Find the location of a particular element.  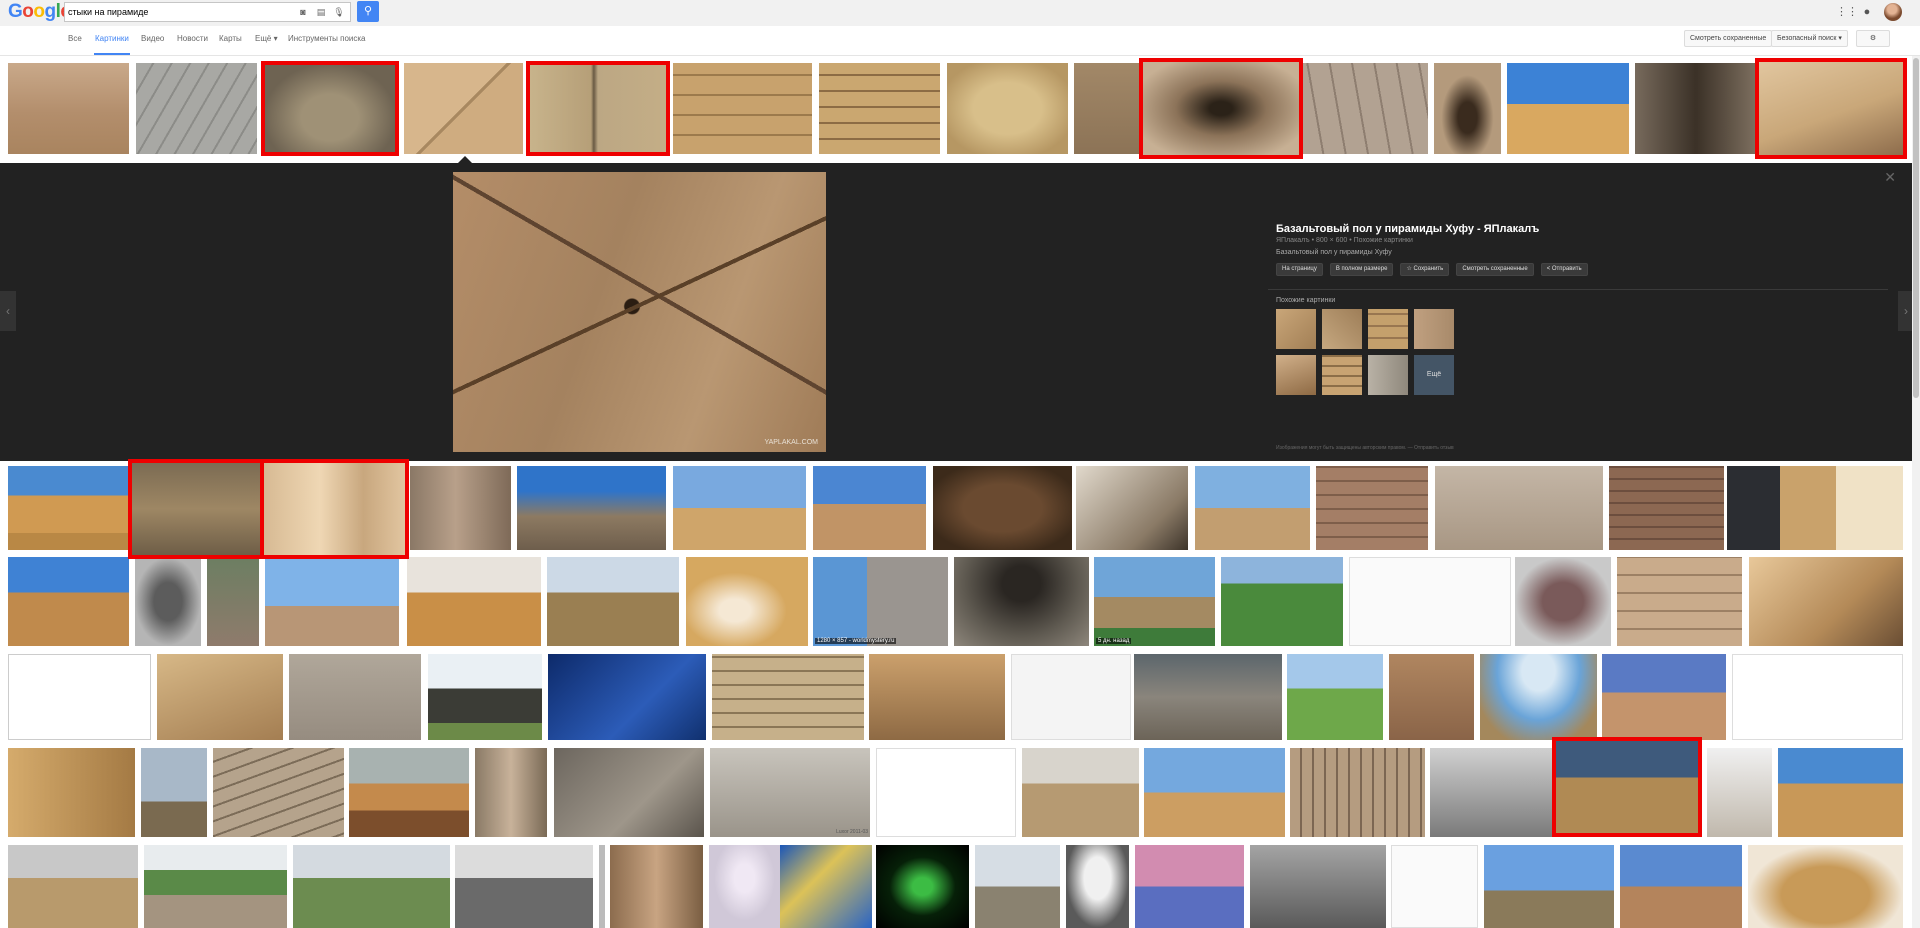

tab-video: Видео is located at coordinates (152, 38).